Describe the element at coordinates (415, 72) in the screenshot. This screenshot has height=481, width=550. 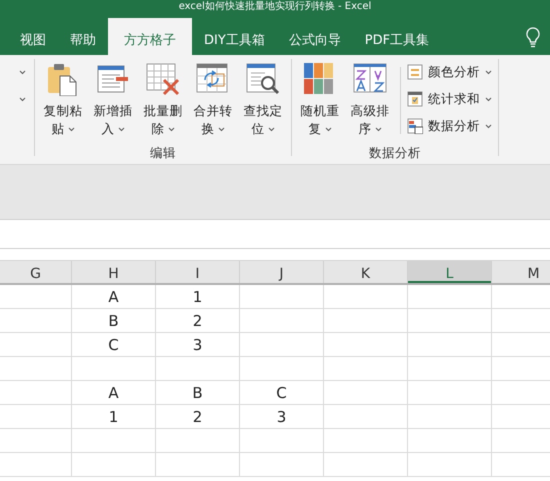
I see `color-table-icon` at that location.